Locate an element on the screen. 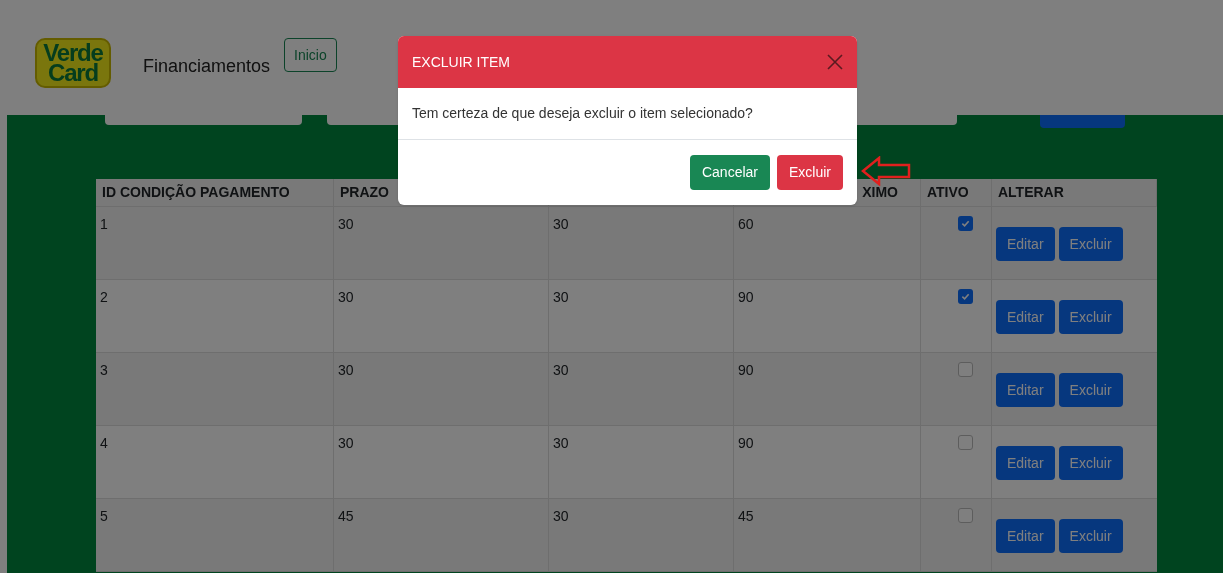 The image size is (1223, 573). table-cell: 4 is located at coordinates (104, 443).